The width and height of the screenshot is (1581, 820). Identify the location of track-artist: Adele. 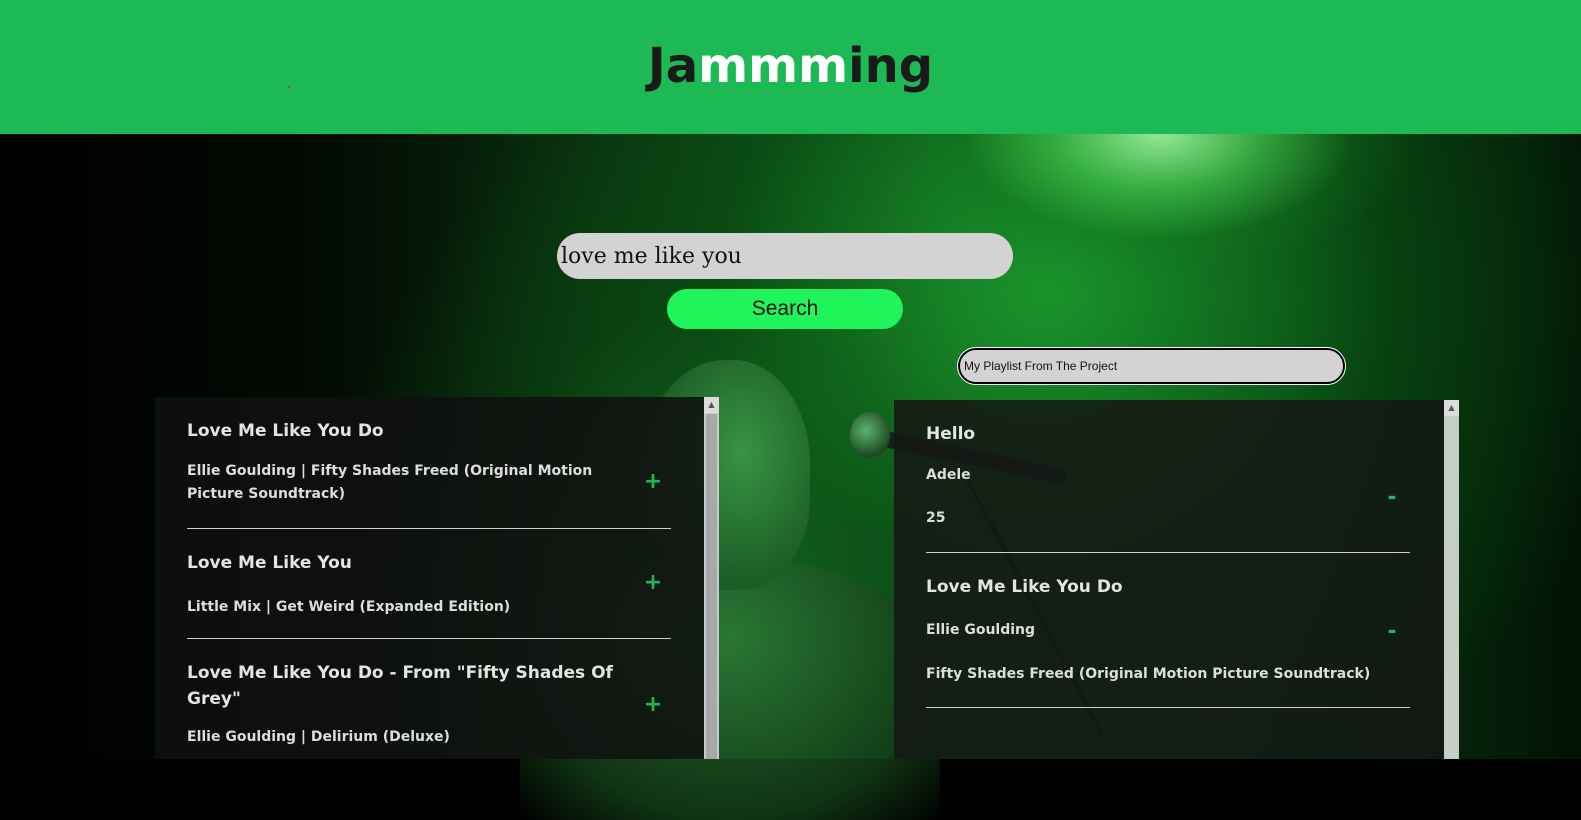
(948, 475).